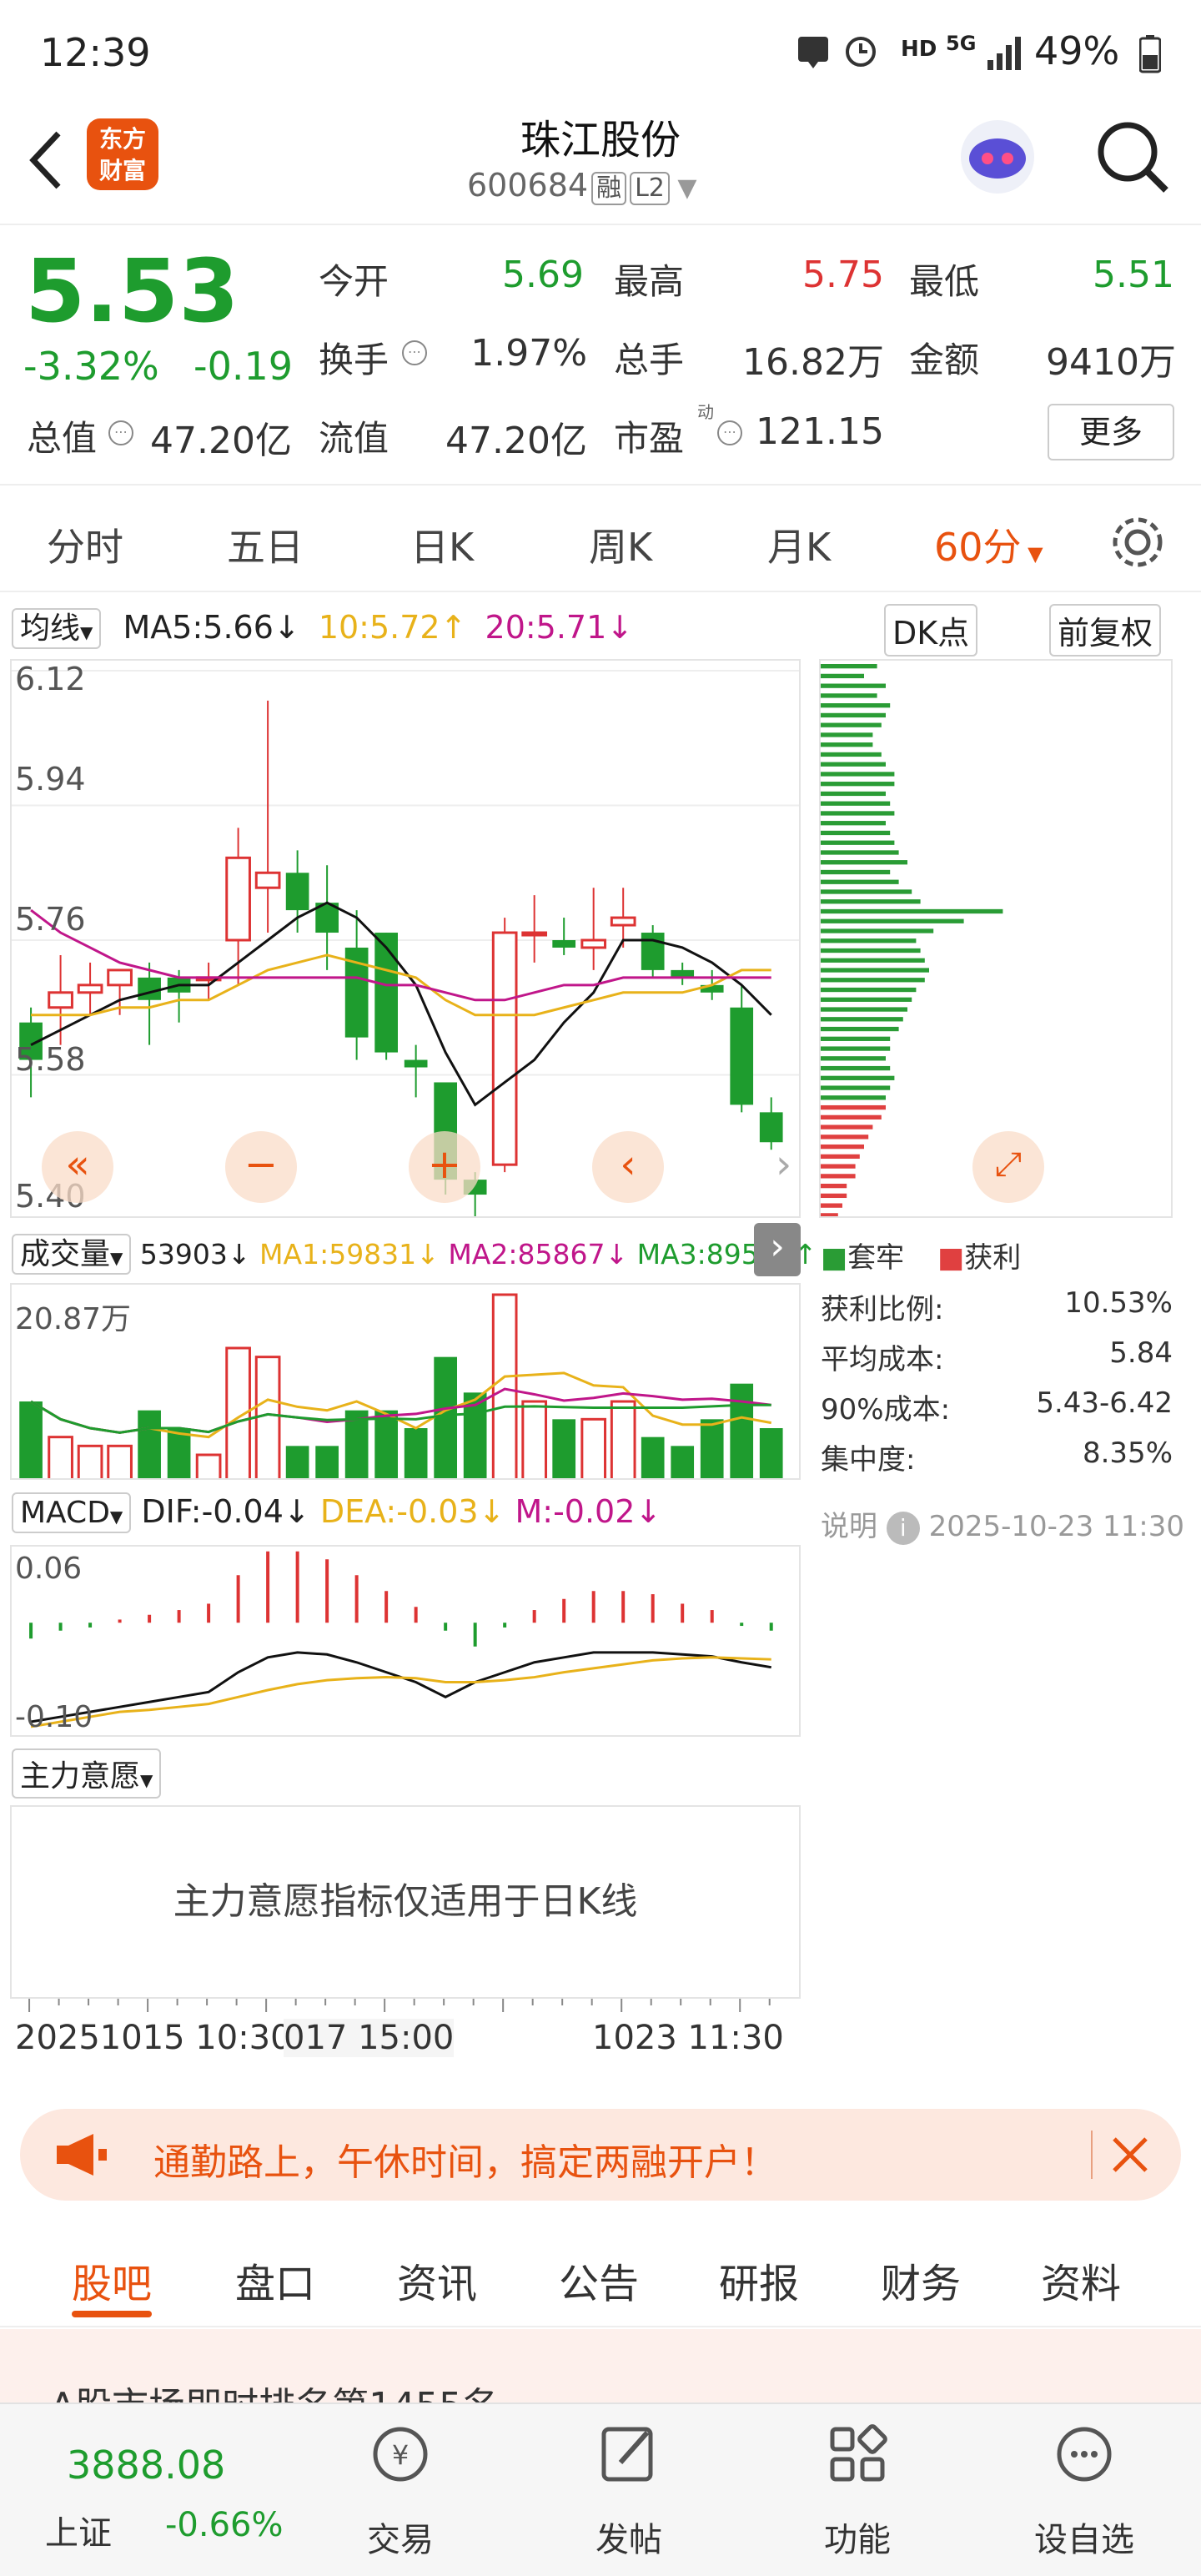 The height and width of the screenshot is (2576, 1201). I want to click on more-icon, so click(1084, 2456).